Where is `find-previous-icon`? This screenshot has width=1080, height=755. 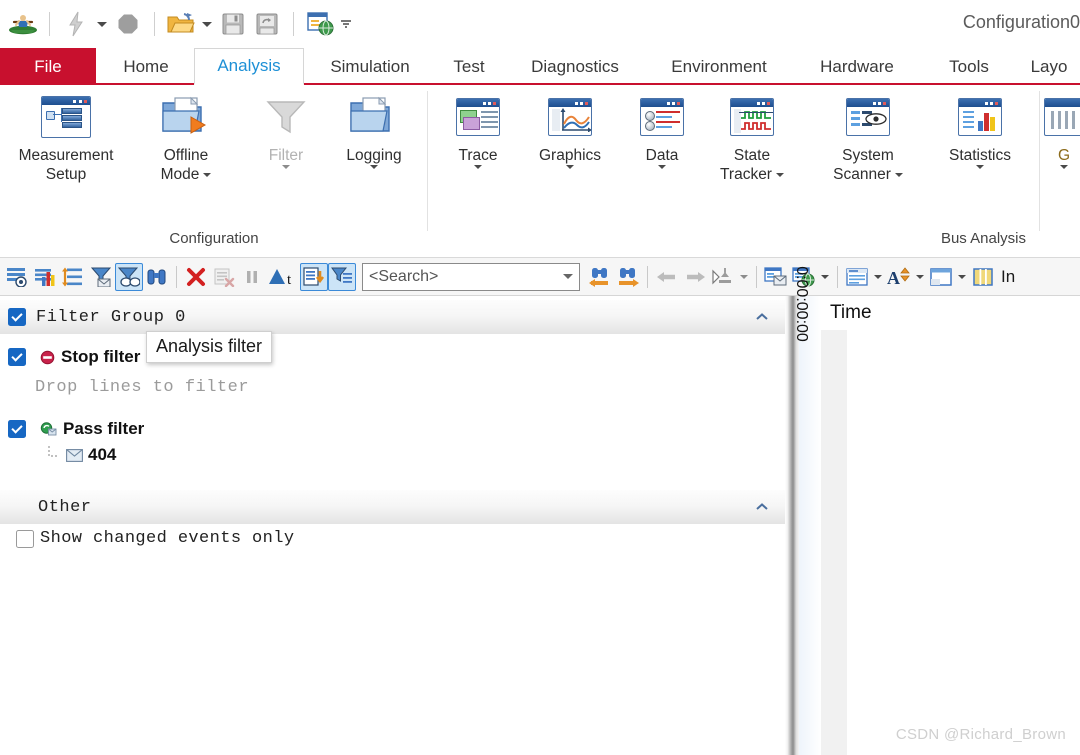 find-previous-icon is located at coordinates (600, 277).